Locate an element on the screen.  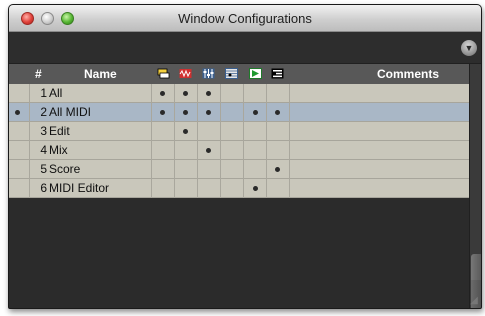
table-row: 2 All MIDI is located at coordinates (239, 112).